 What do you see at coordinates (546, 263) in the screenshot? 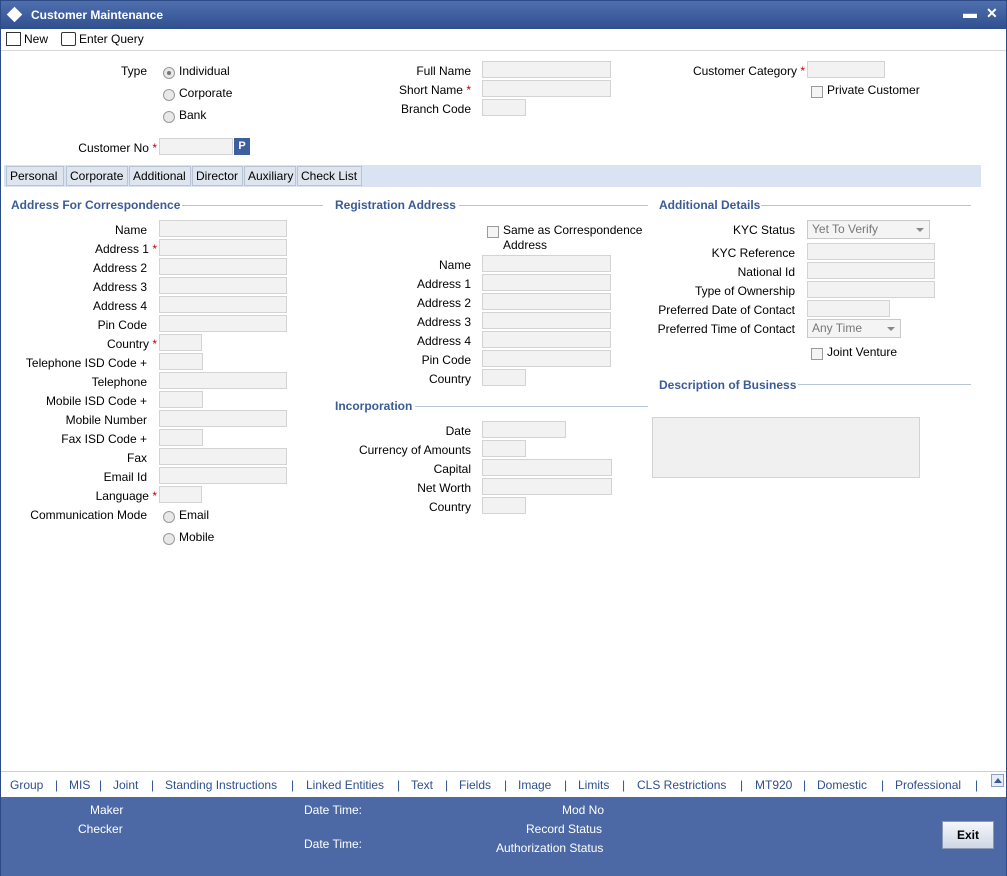
I see `reg-name-input` at bounding box center [546, 263].